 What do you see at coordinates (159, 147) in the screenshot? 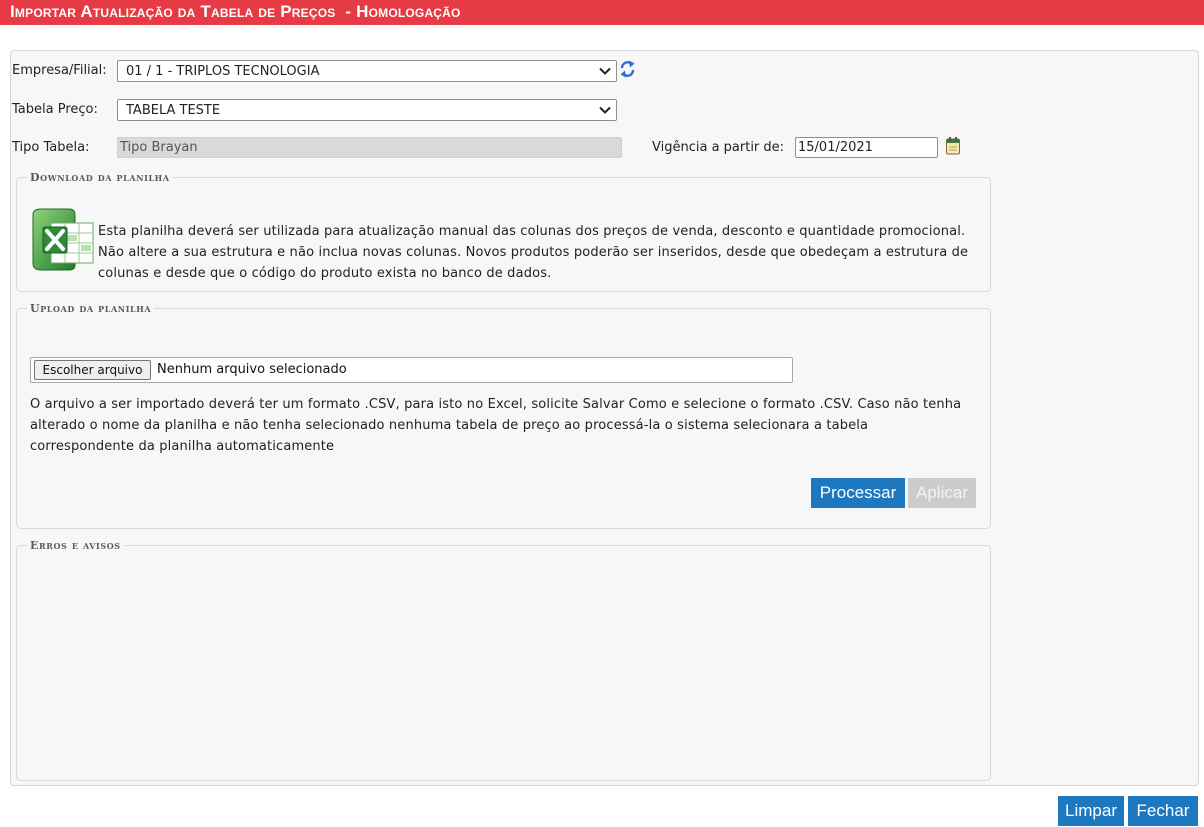
I see `tipo-value: Tipo Brayan` at bounding box center [159, 147].